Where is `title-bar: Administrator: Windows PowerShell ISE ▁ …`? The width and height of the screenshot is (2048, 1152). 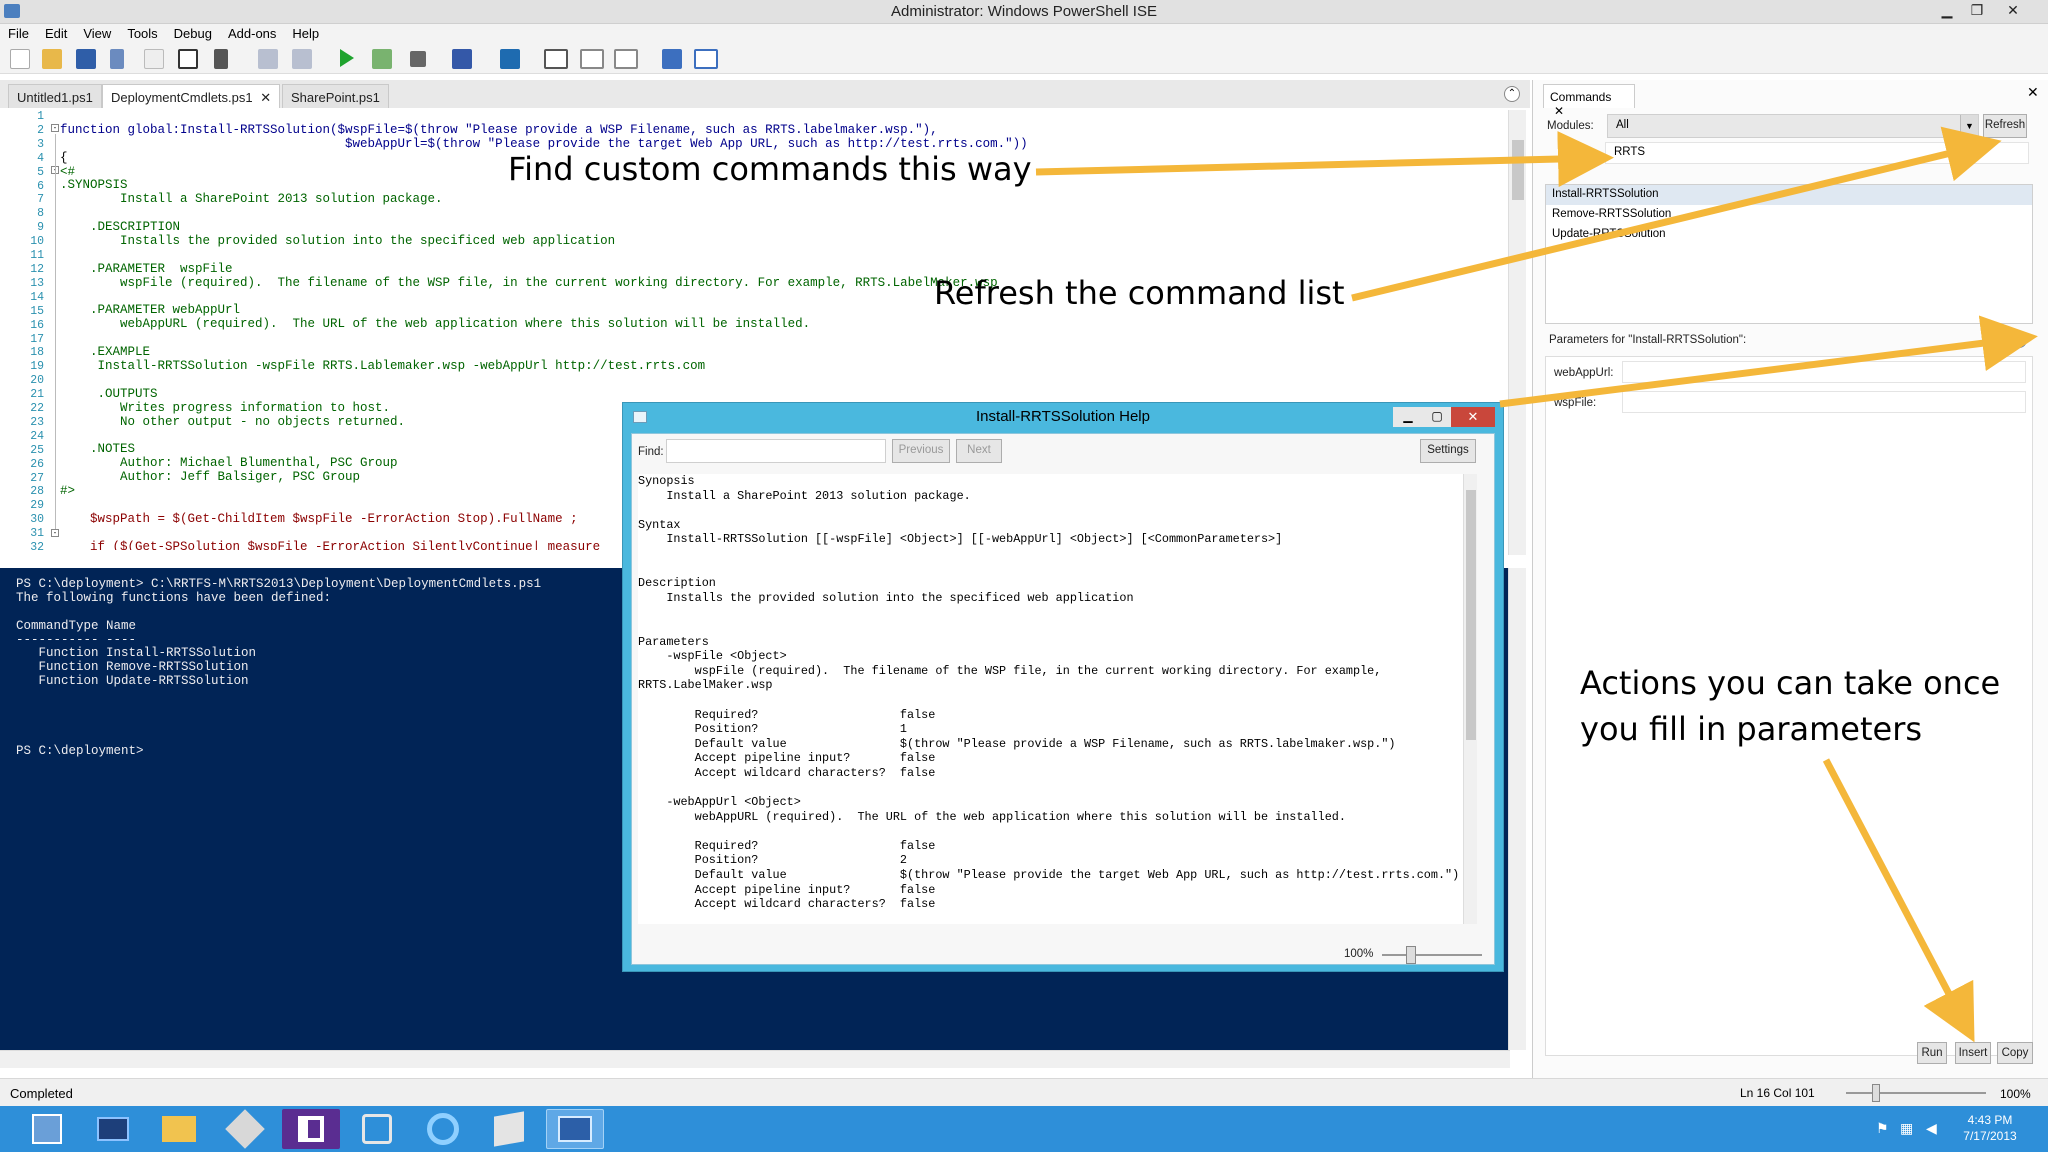
title-bar: Administrator: Windows PowerShell ISE ▁ … is located at coordinates (1024, 12).